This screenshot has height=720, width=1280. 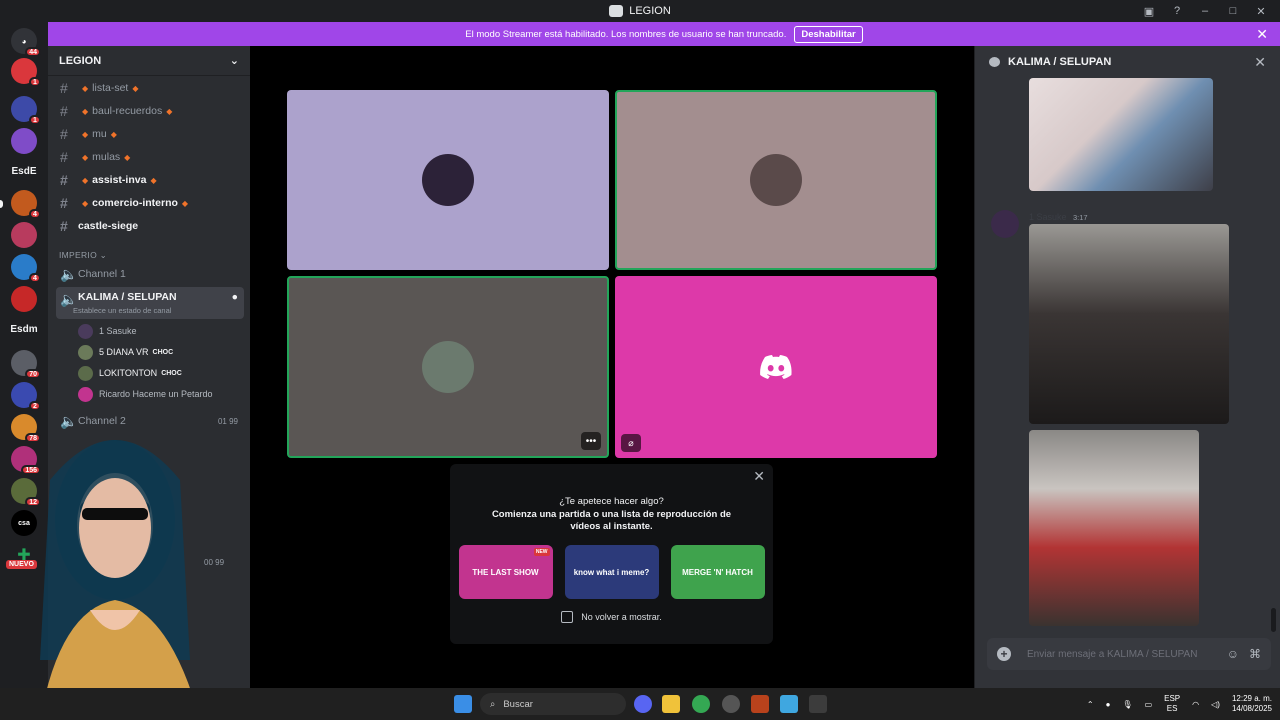 I want to click on wifi-icon: ◠, so click(x=1195, y=704).